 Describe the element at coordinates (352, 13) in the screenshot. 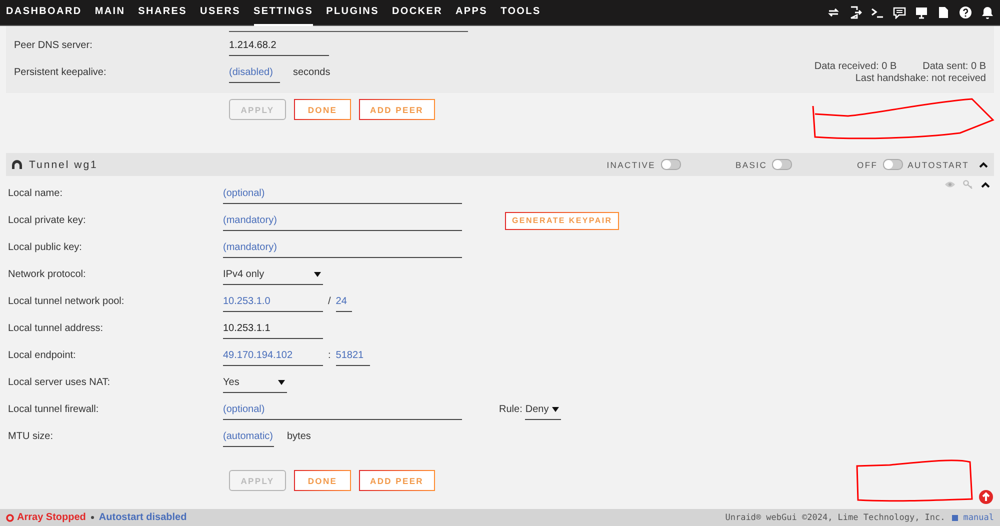

I see `nav-tab: PLUGINS` at that location.